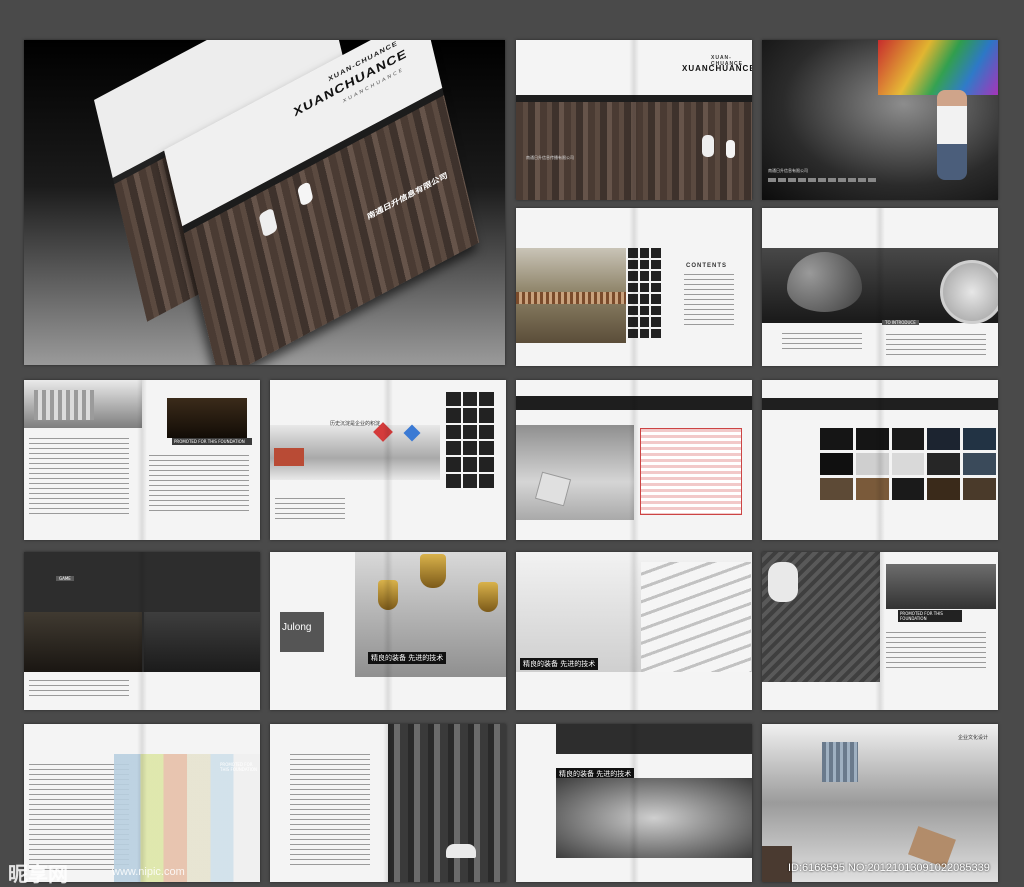  Describe the element at coordinates (470, 440) in the screenshot. I see `kite-grid` at that location.